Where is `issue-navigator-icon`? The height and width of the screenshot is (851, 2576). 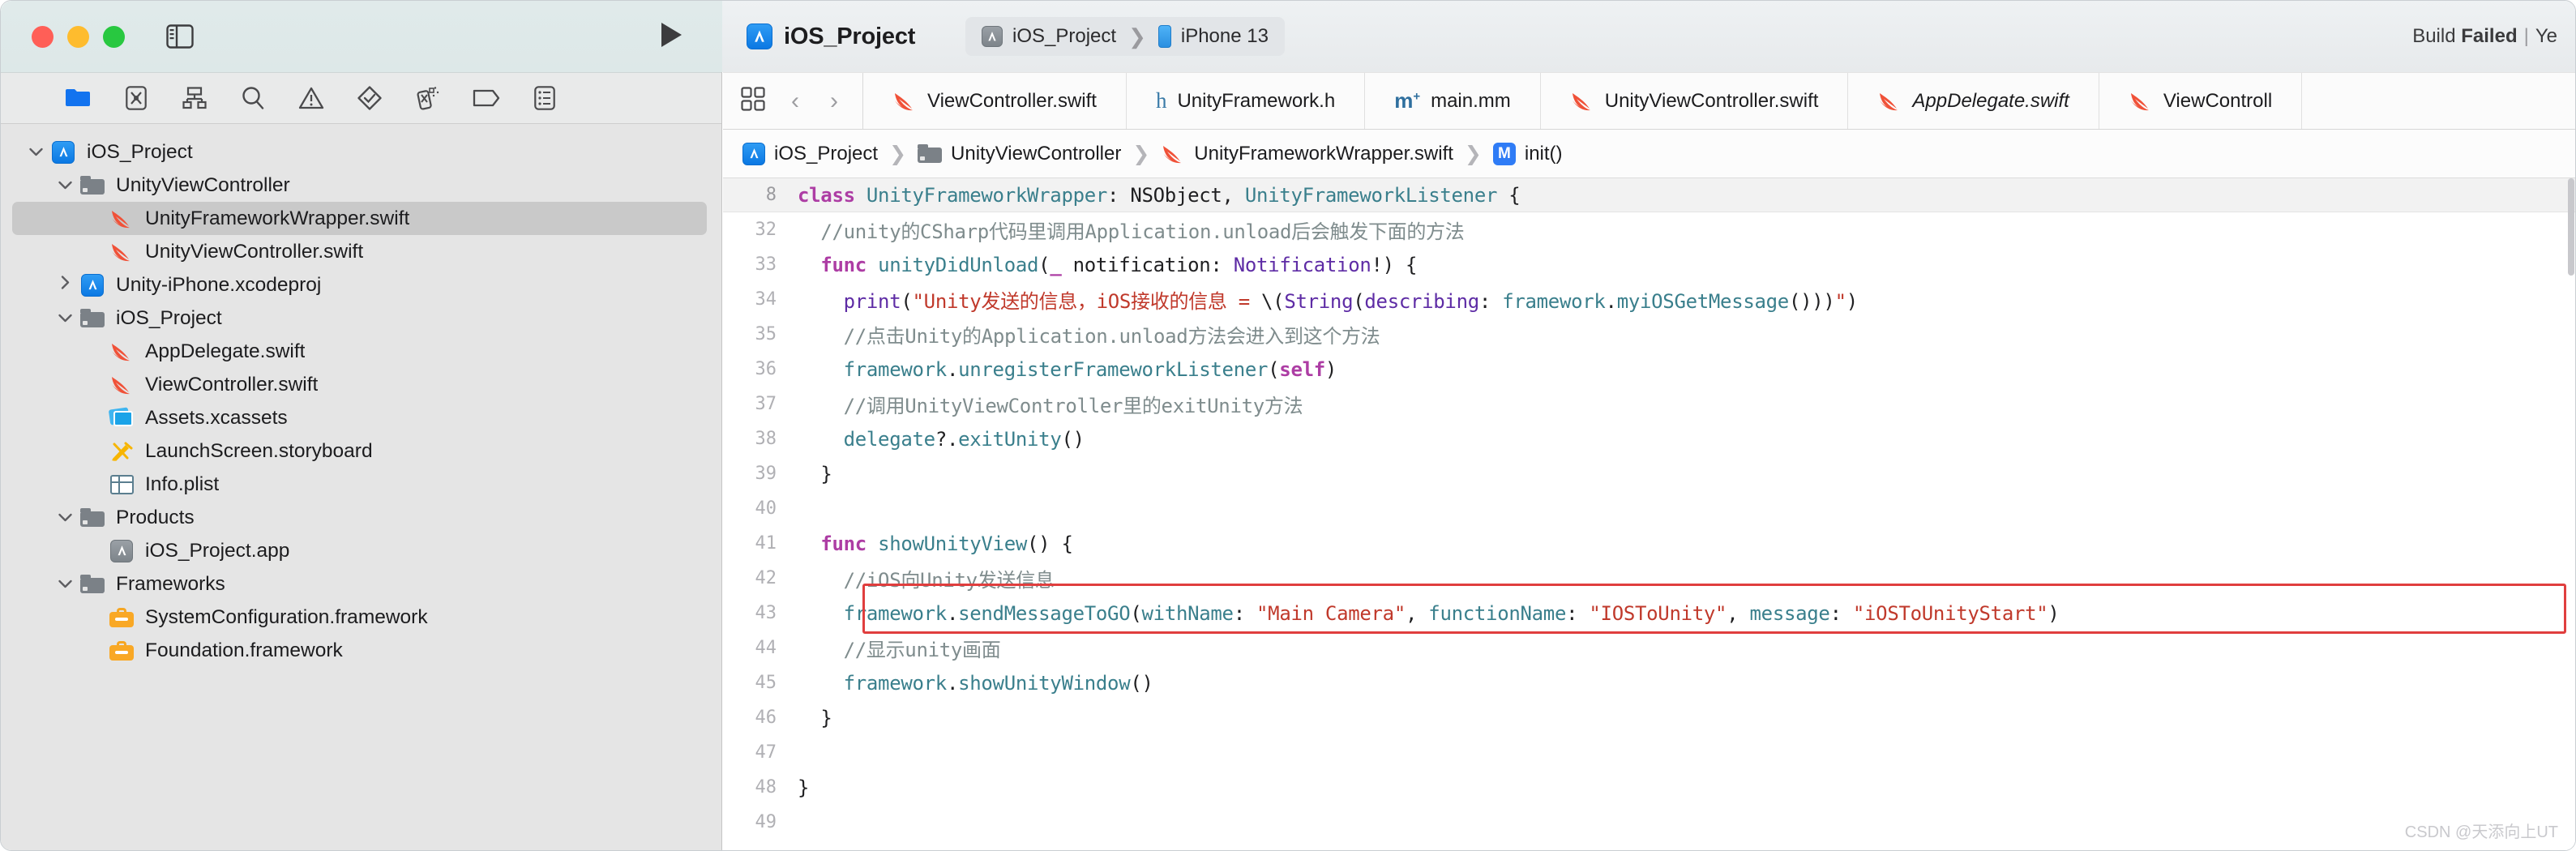 issue-navigator-icon is located at coordinates (311, 98).